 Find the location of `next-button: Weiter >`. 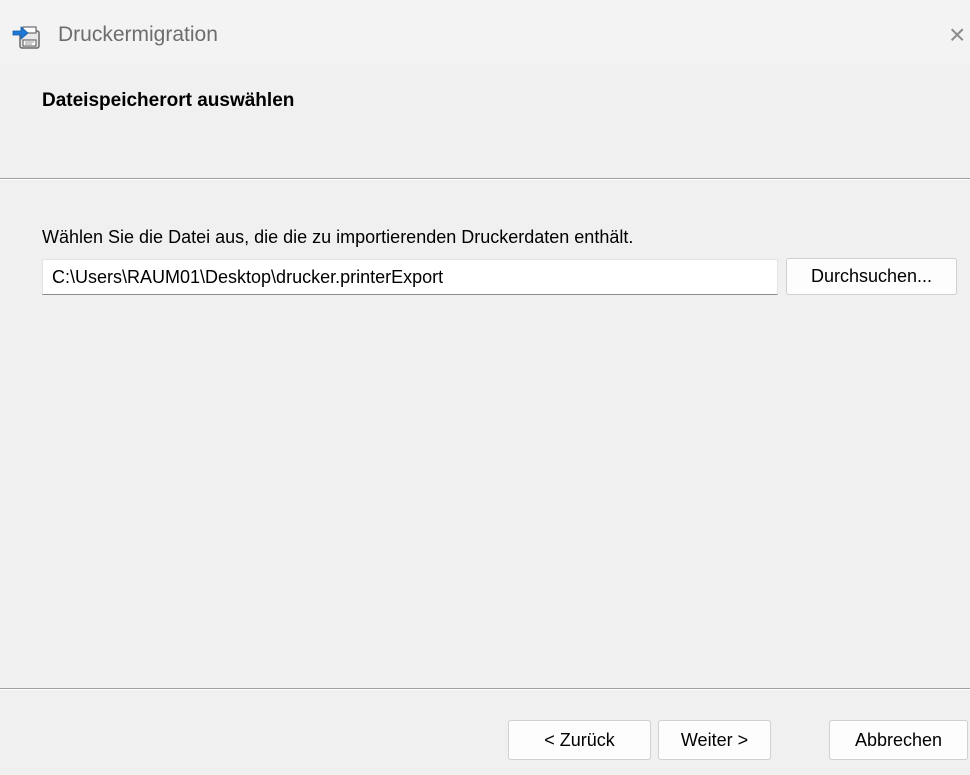

next-button: Weiter > is located at coordinates (714, 740).